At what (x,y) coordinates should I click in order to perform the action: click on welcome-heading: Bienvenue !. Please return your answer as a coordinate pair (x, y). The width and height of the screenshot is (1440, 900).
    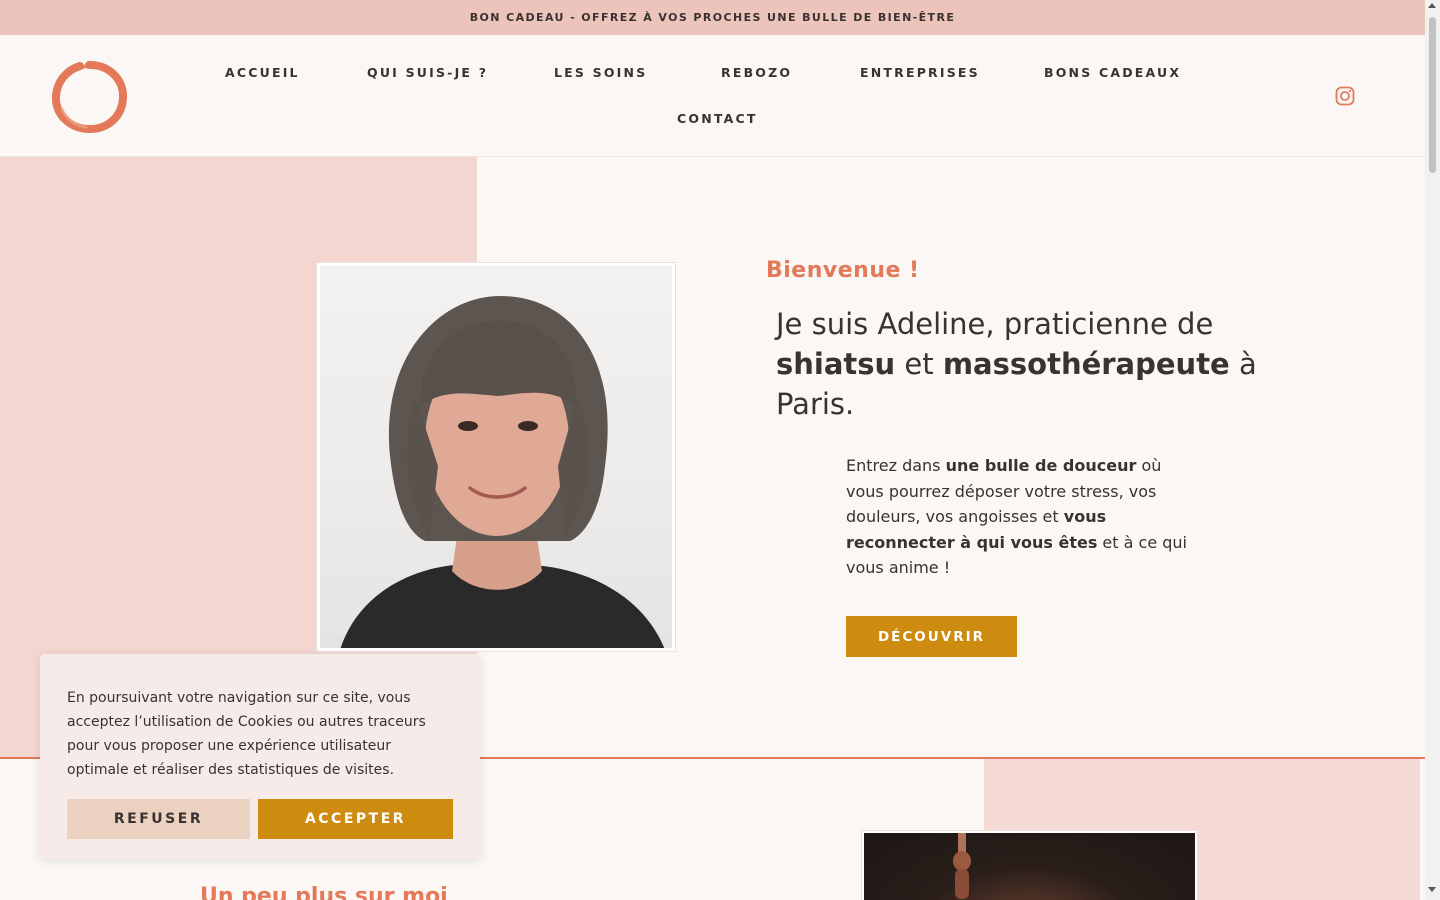
    Looking at the image, I should click on (843, 270).